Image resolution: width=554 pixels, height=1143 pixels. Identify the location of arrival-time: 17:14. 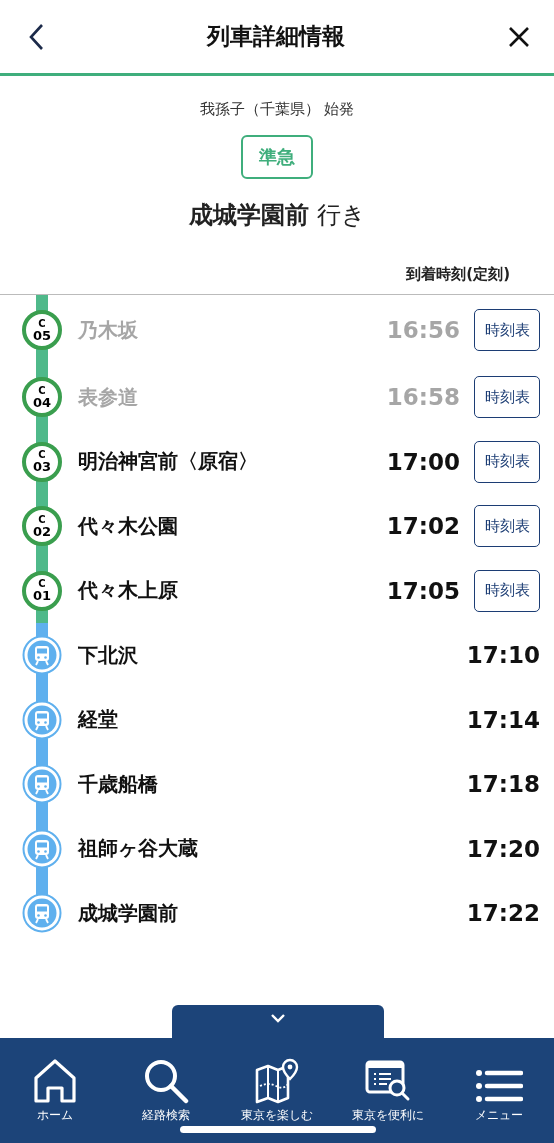
(503, 719).